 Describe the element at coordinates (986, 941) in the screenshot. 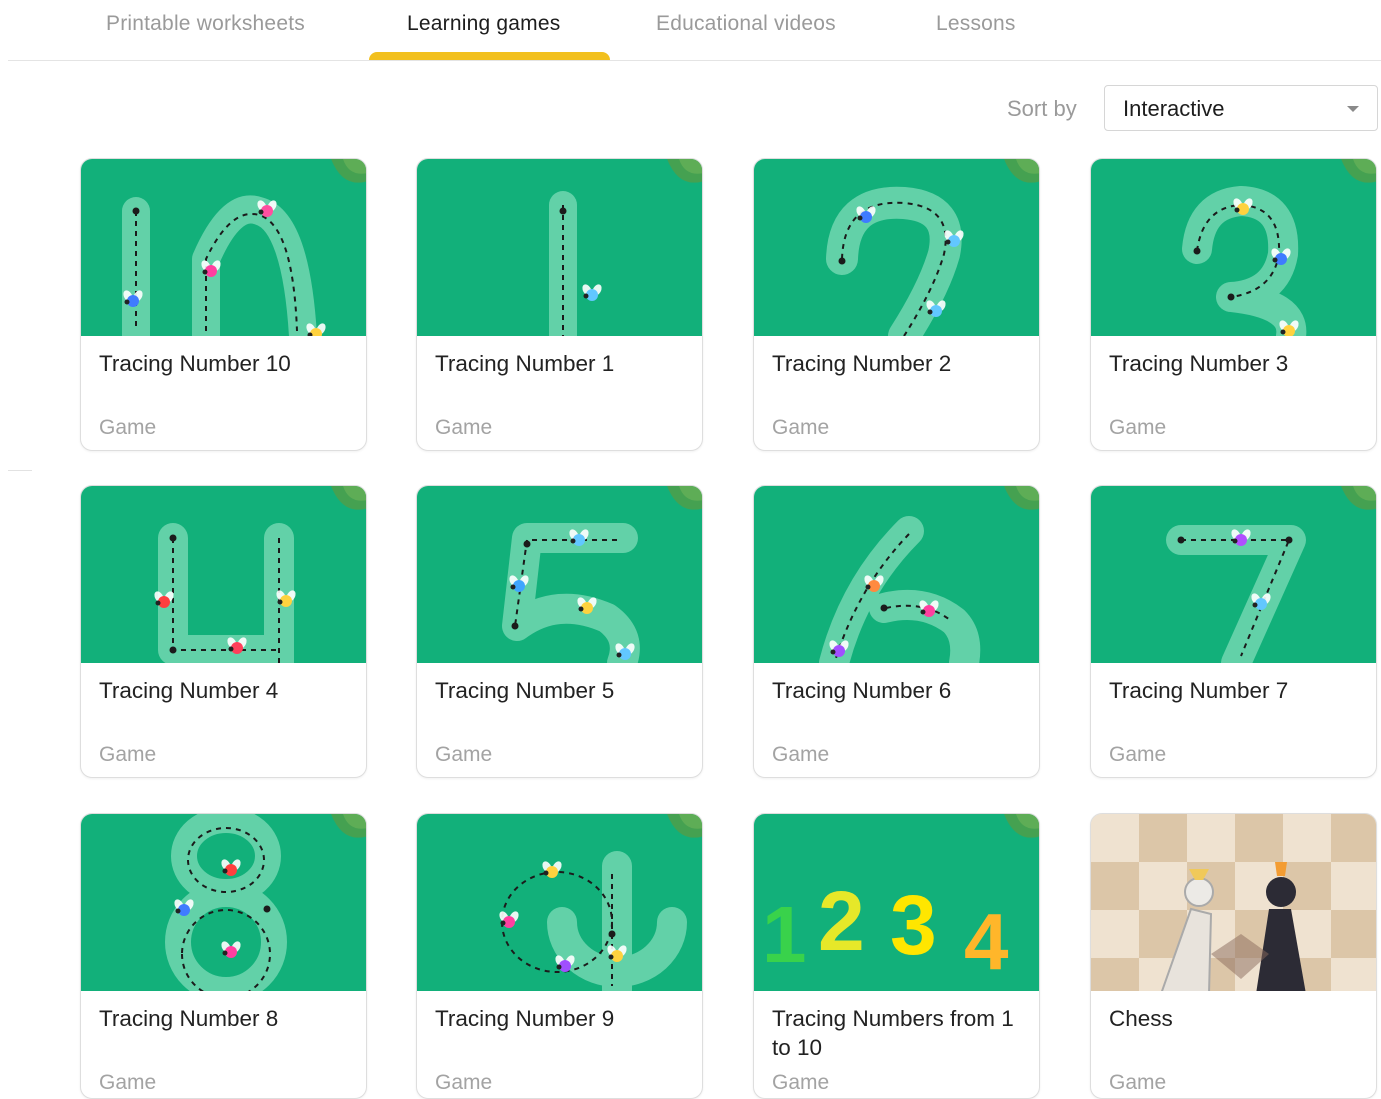

I see `svg-text: 4` at that location.